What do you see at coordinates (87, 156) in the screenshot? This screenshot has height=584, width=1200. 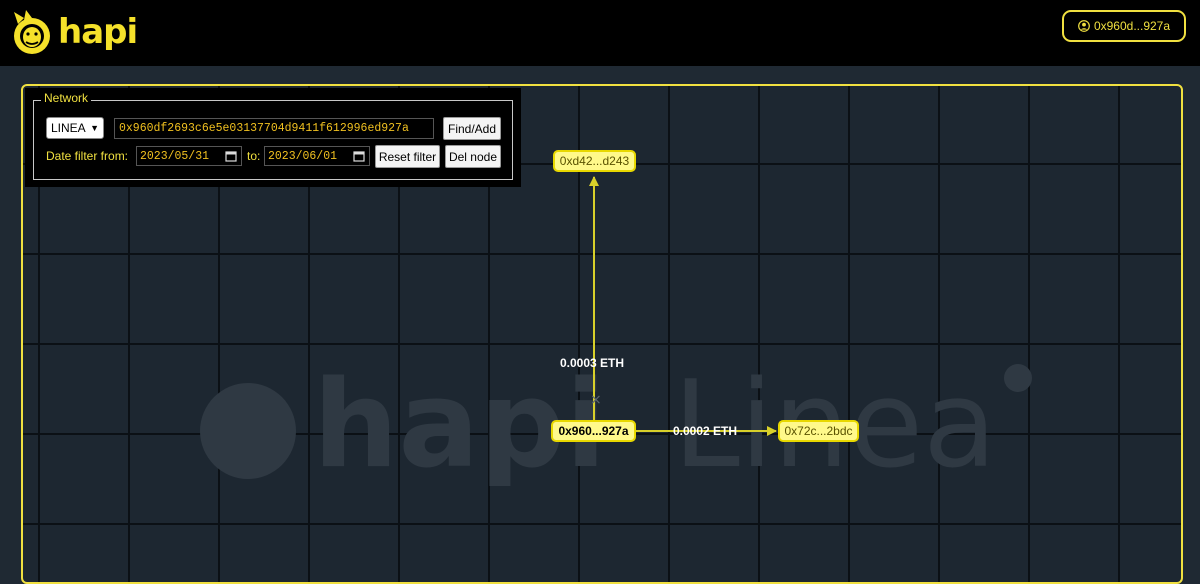 I see `date-filter-from-label: Date filter from:` at bounding box center [87, 156].